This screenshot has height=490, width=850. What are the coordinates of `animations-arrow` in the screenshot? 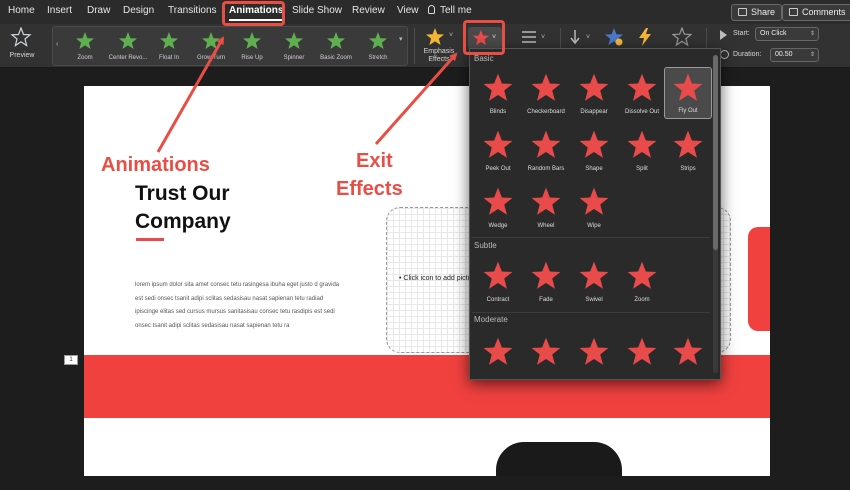 It's located at (190, 94).